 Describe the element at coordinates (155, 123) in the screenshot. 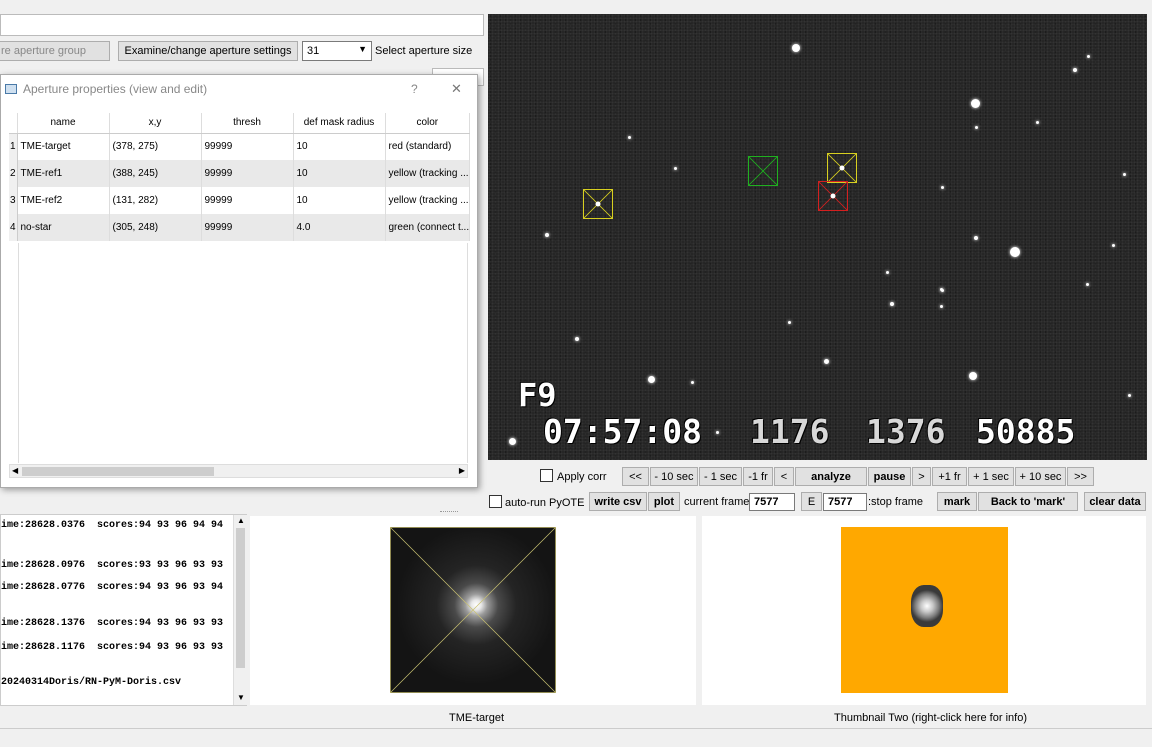

I see `column-header-xy: x,y` at that location.